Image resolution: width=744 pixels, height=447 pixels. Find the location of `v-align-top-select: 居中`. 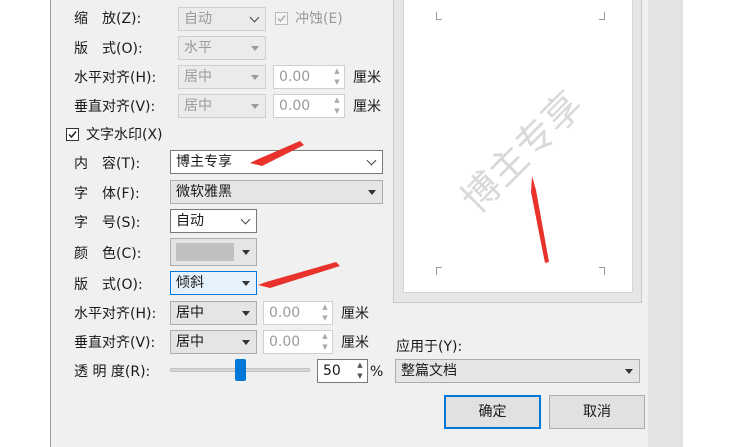

v-align-top-select: 居中 is located at coordinates (222, 106).